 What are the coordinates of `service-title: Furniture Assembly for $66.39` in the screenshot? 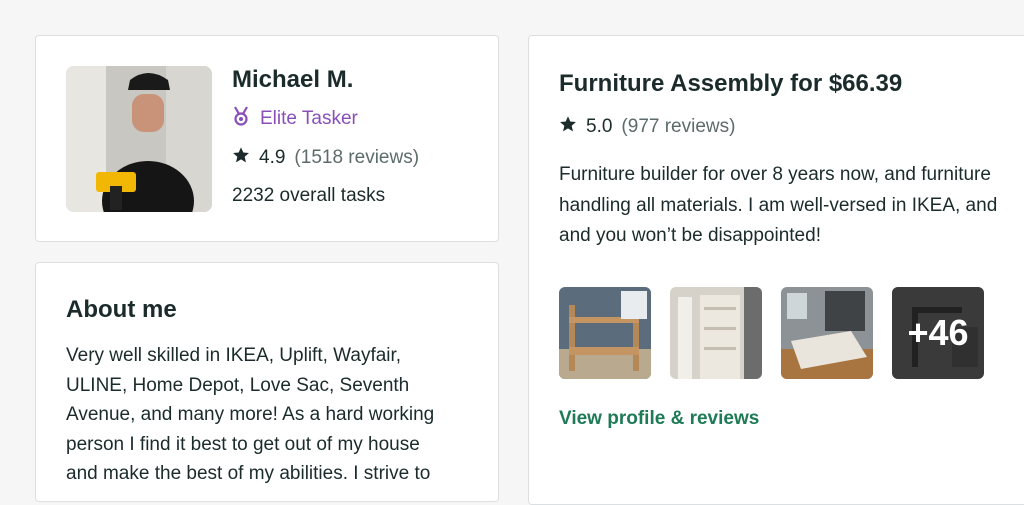 It's located at (731, 83).